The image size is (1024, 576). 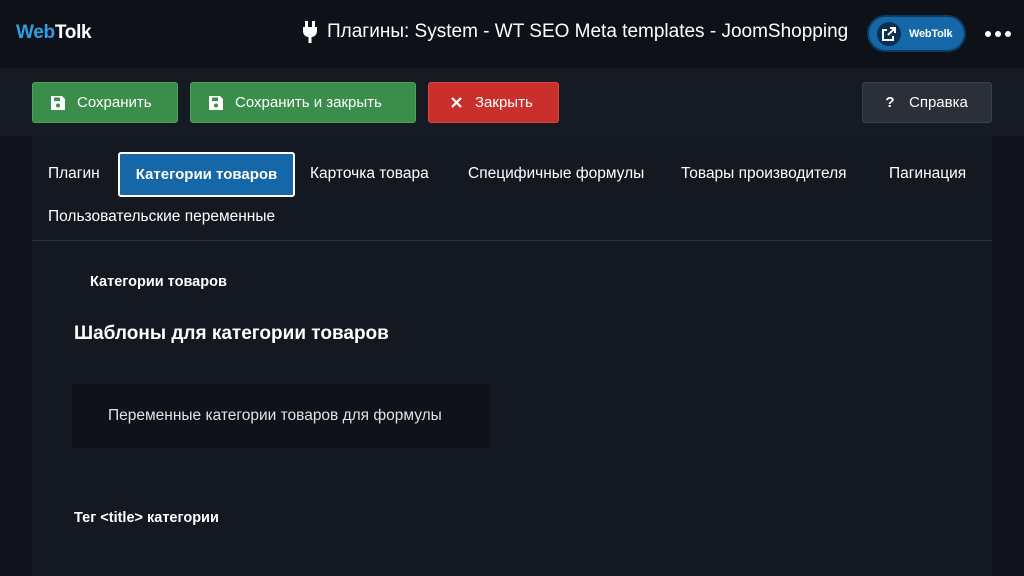 What do you see at coordinates (931, 33) in the screenshot?
I see `site-button-label: WebTolk` at bounding box center [931, 33].